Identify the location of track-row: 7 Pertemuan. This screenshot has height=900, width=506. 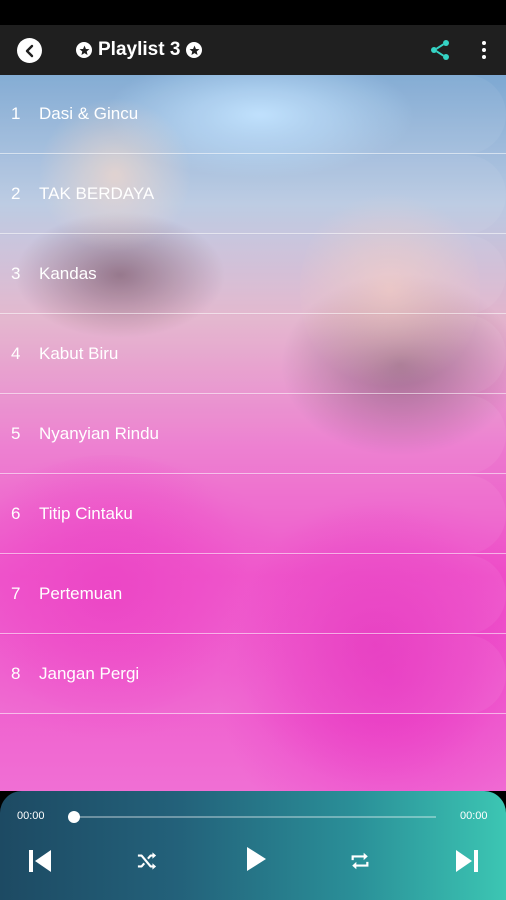
(253, 594).